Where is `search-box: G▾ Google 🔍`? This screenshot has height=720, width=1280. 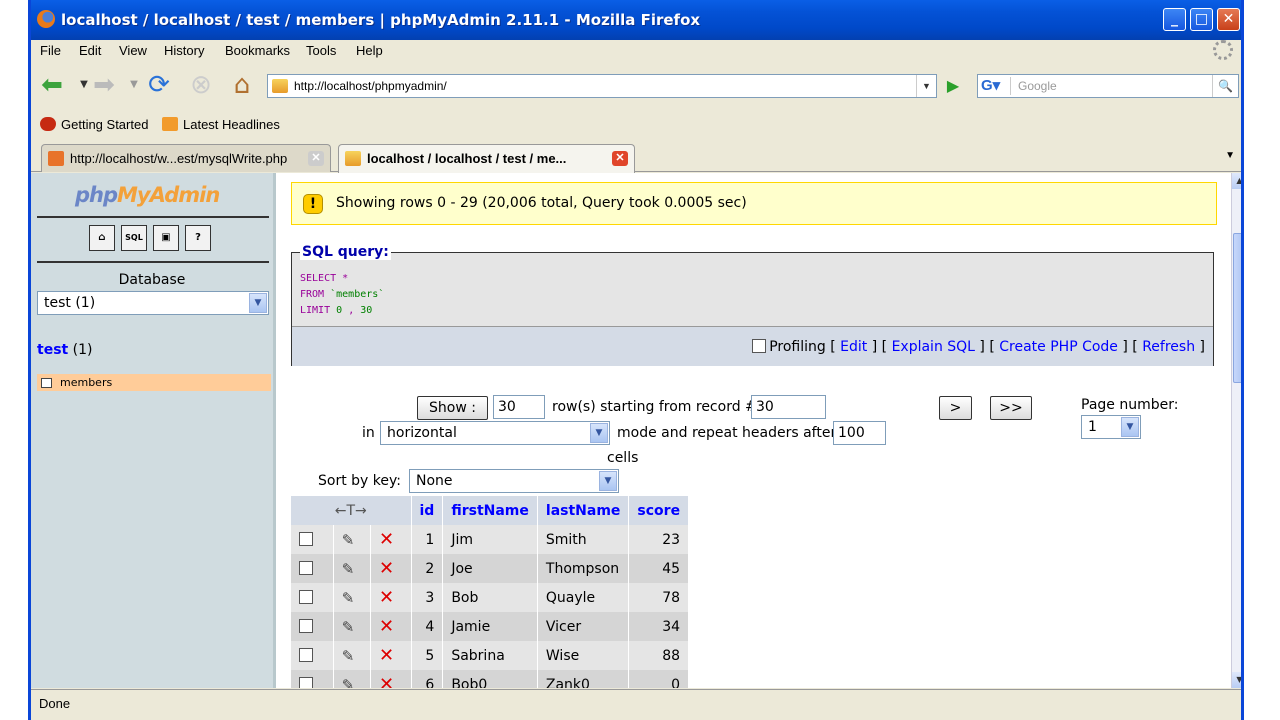 search-box: G▾ Google 🔍 is located at coordinates (1108, 86).